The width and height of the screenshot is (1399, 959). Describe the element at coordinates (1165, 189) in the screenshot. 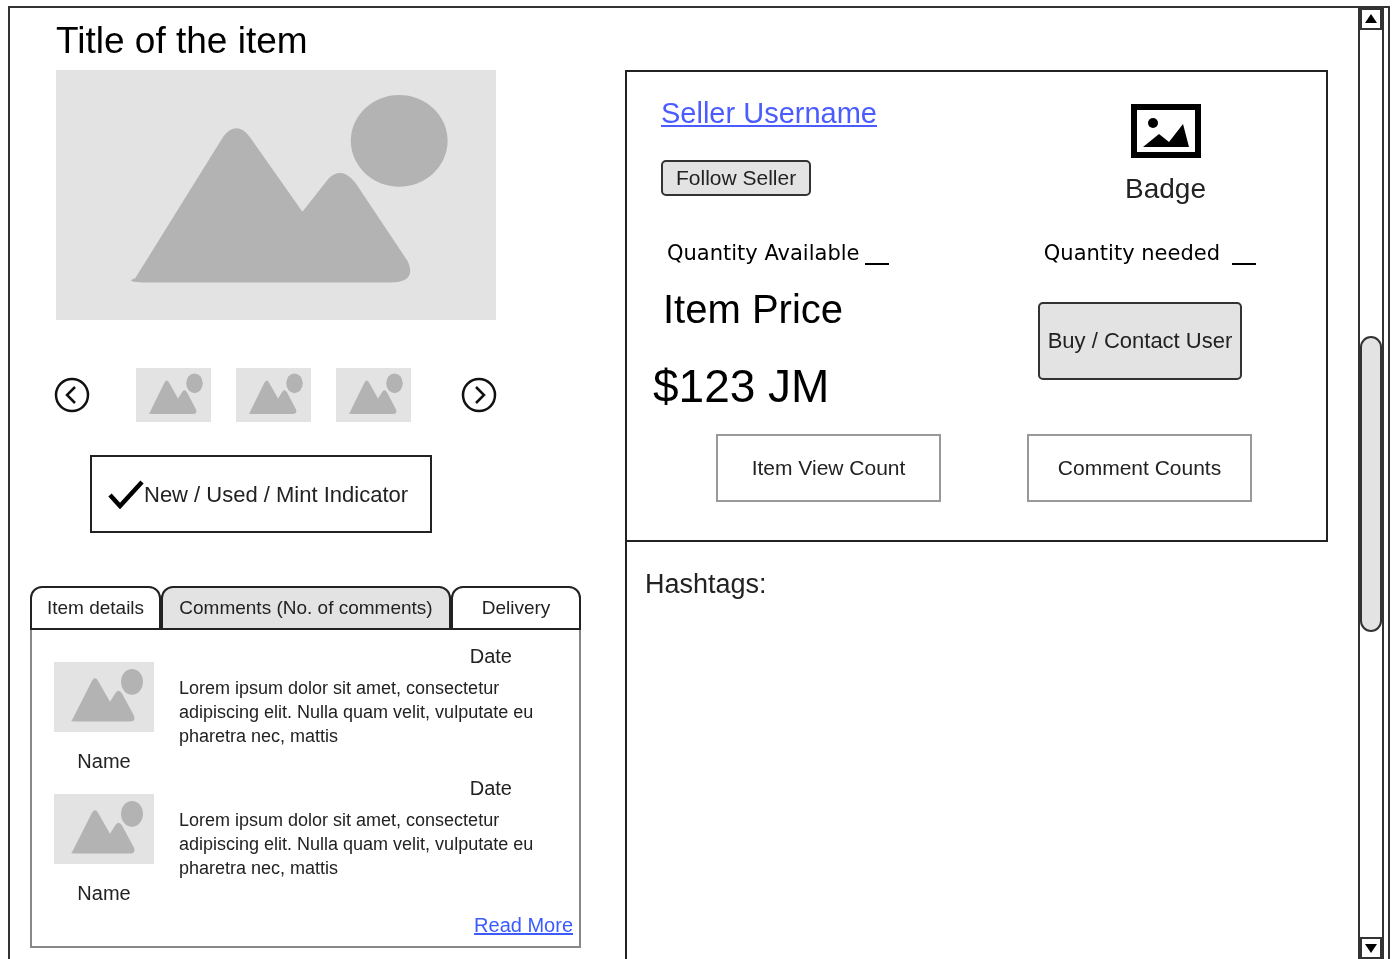

I see `badge-label: Badge` at that location.